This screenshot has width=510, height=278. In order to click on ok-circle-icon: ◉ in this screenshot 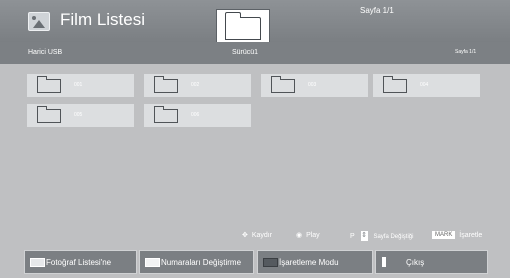, I will do `click(299, 235)`.